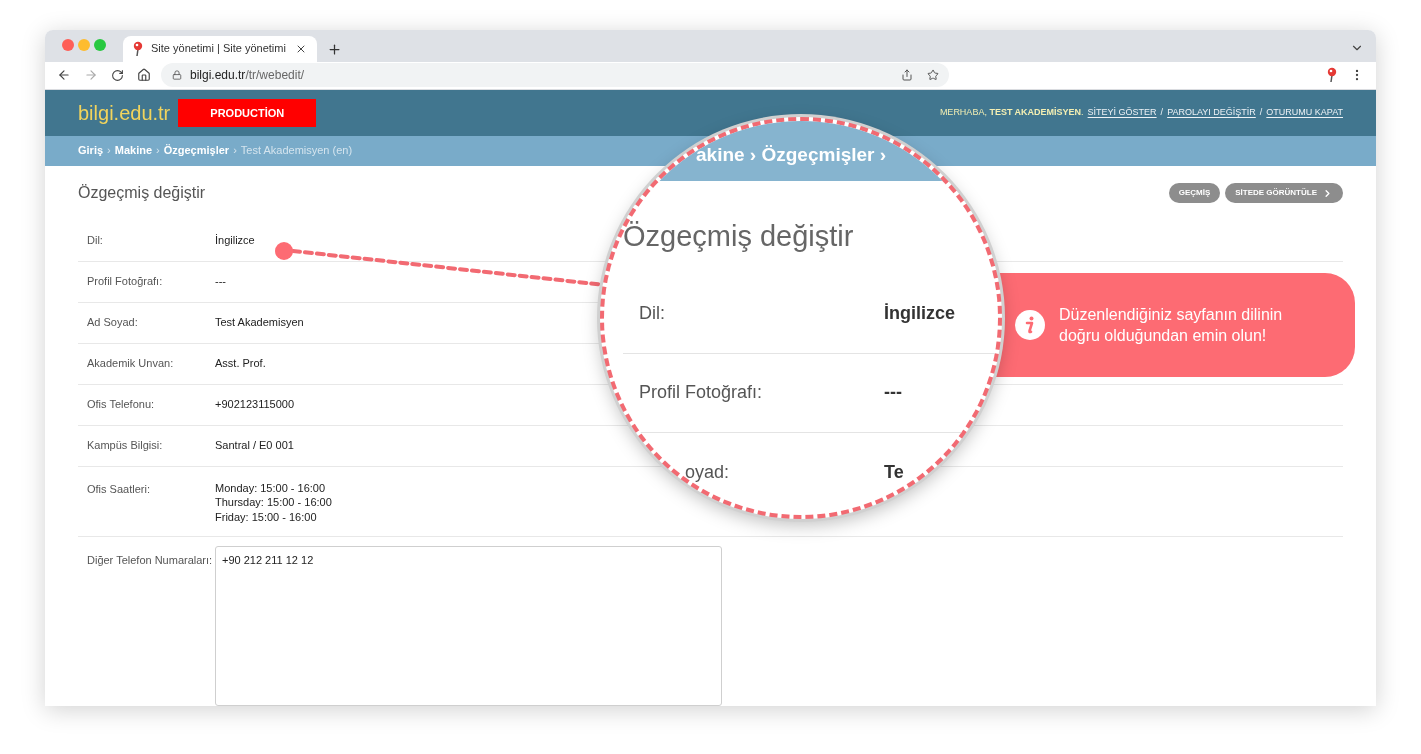 Image resolution: width=1421 pixels, height=754 pixels. Describe the element at coordinates (220, 48) in the screenshot. I see `browser-tab: Site yönetimi | Site yönetimi` at that location.